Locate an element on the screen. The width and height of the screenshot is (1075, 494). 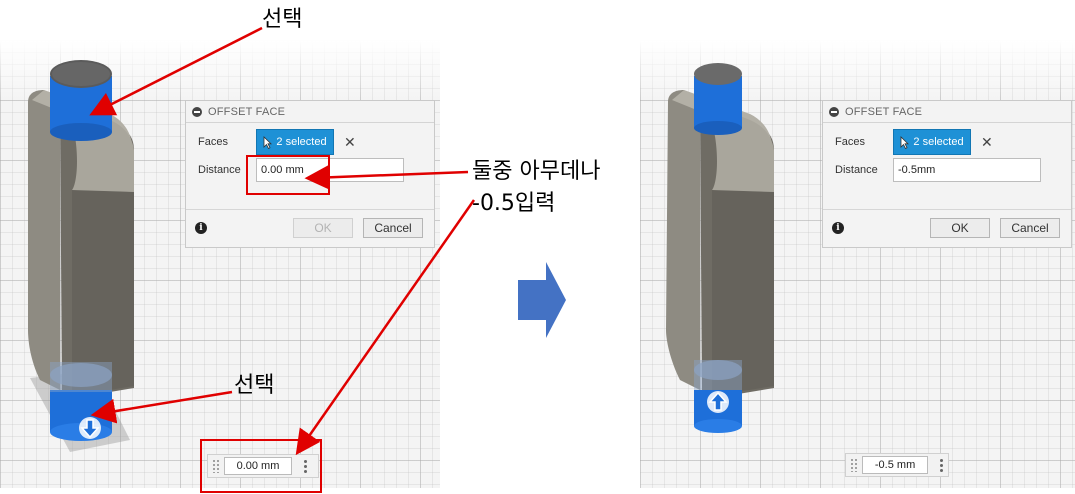
arrow-to-inline-input is located at coordinates (385, 327).